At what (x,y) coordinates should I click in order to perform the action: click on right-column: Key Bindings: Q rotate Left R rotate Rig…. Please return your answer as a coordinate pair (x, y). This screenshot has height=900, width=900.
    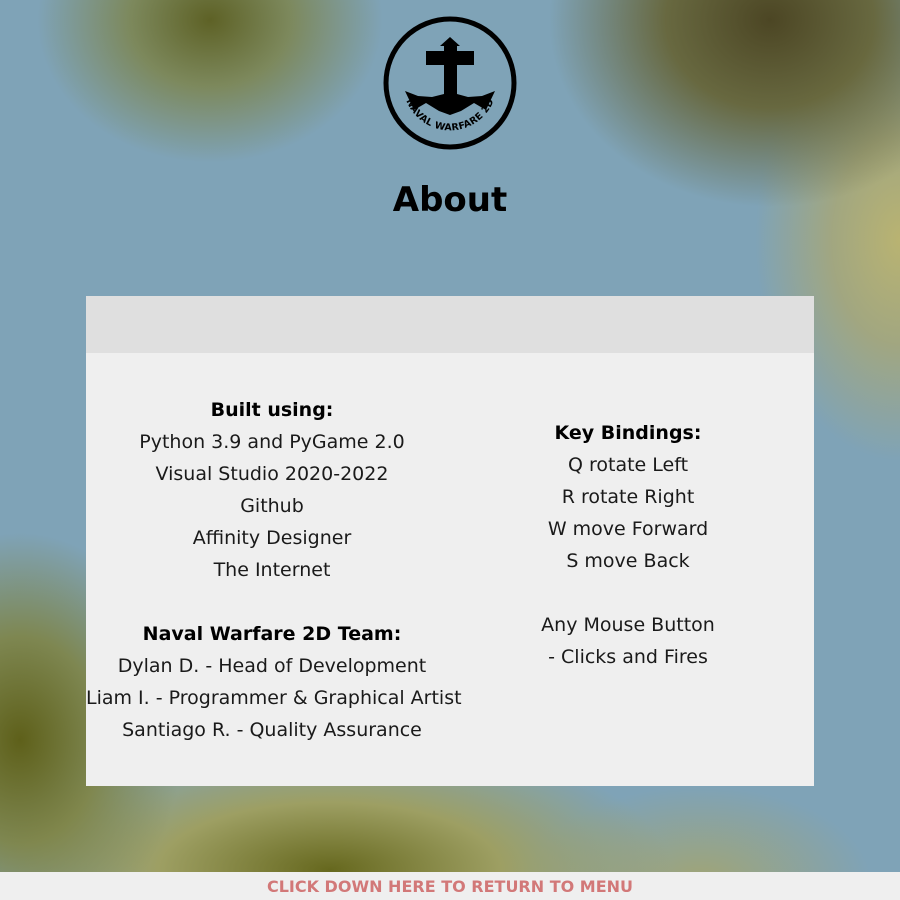
    Looking at the image, I should click on (628, 545).